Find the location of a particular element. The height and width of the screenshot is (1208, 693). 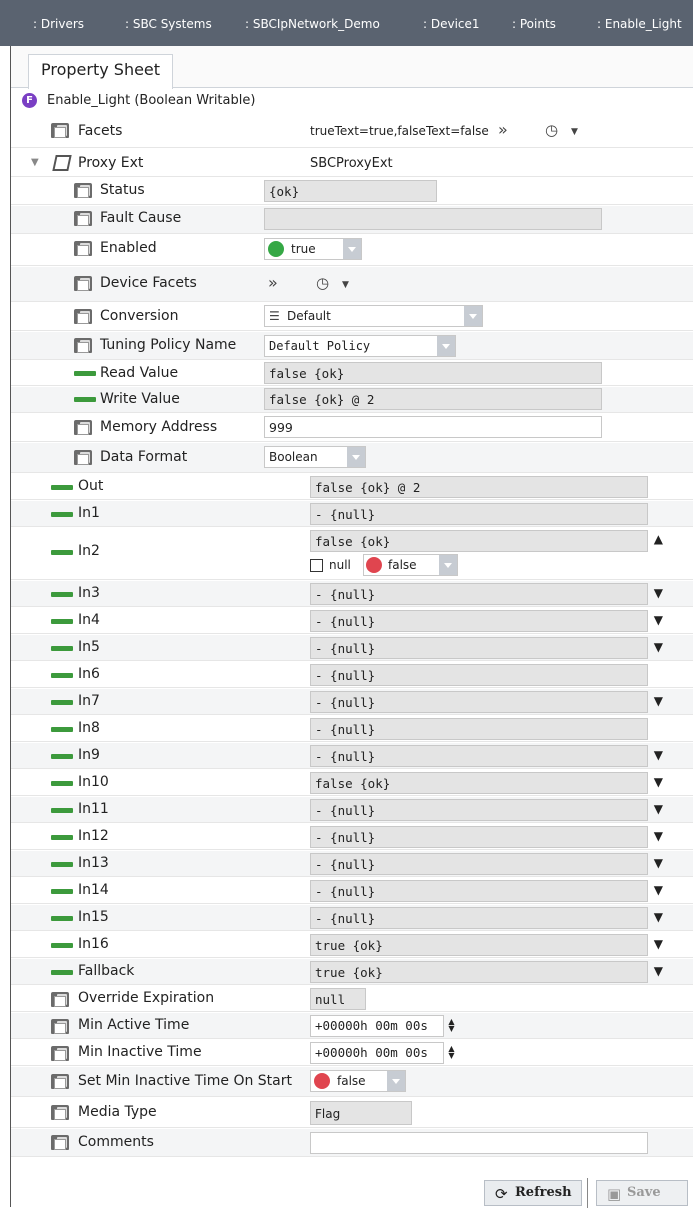

tuning-policy-select: Default Policy is located at coordinates (360, 346).